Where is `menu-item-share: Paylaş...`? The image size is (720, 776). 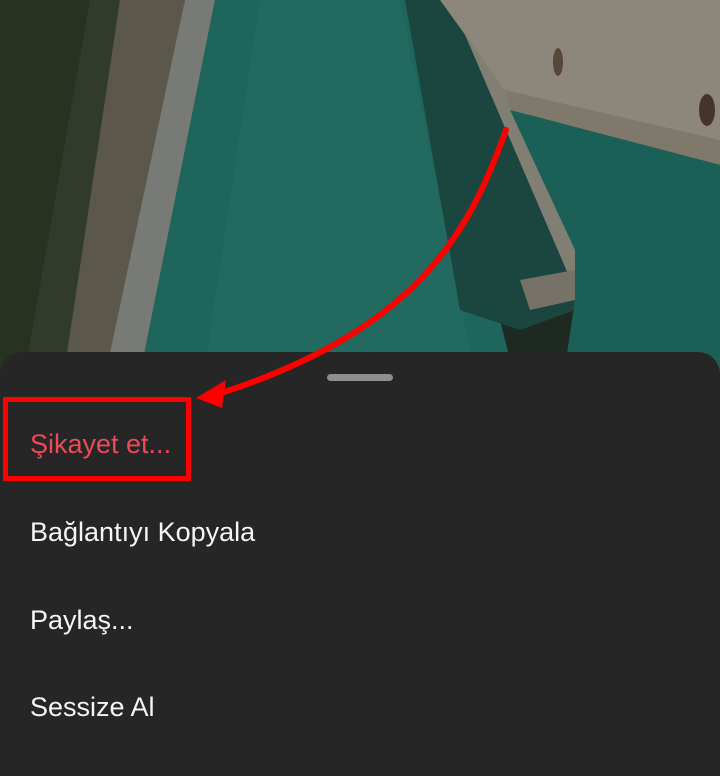
menu-item-share: Paylaş... is located at coordinates (360, 620).